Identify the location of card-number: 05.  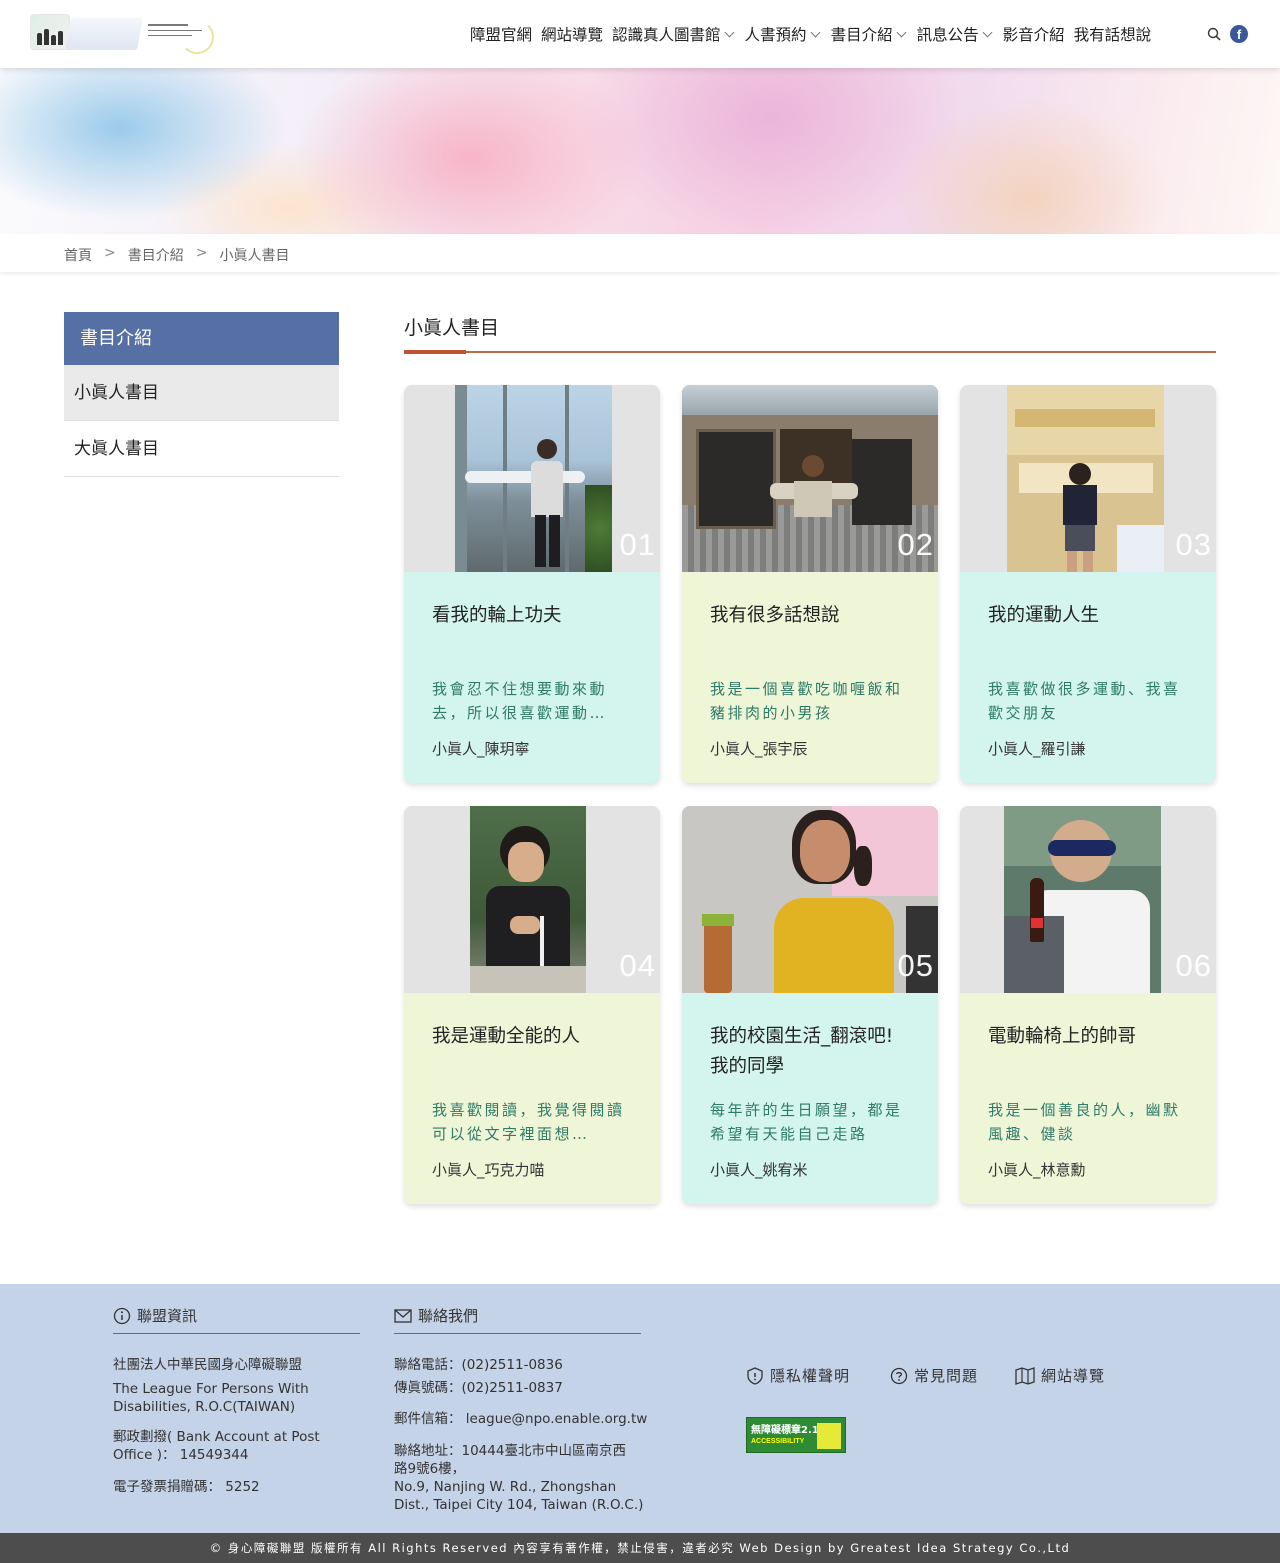
(915, 965).